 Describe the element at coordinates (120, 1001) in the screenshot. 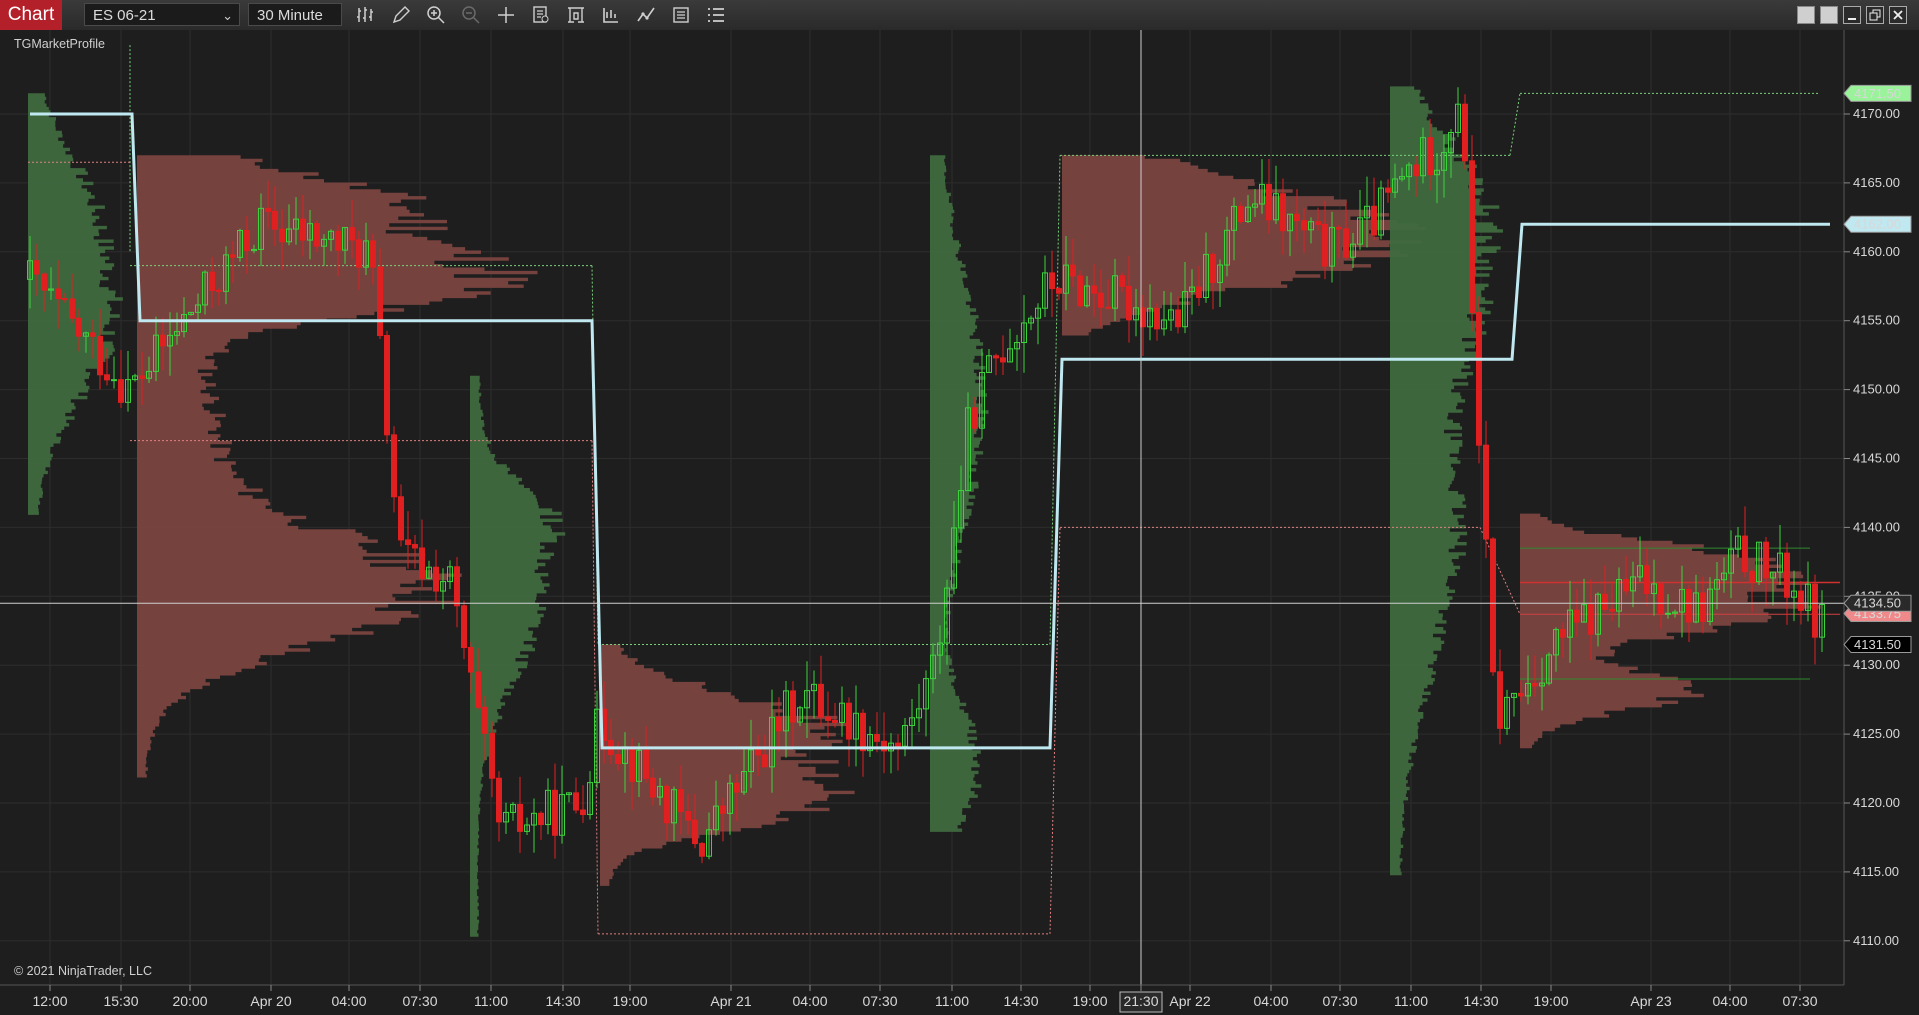

I see `time-tick-label: 15:30` at that location.